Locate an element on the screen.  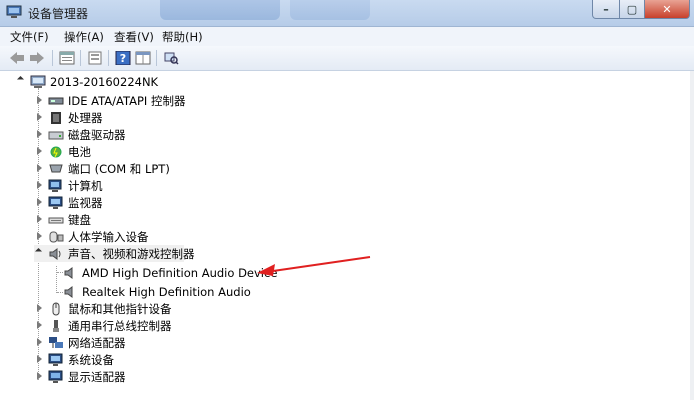
tree-item-keyboard: 键盘 is located at coordinates (62, 219).